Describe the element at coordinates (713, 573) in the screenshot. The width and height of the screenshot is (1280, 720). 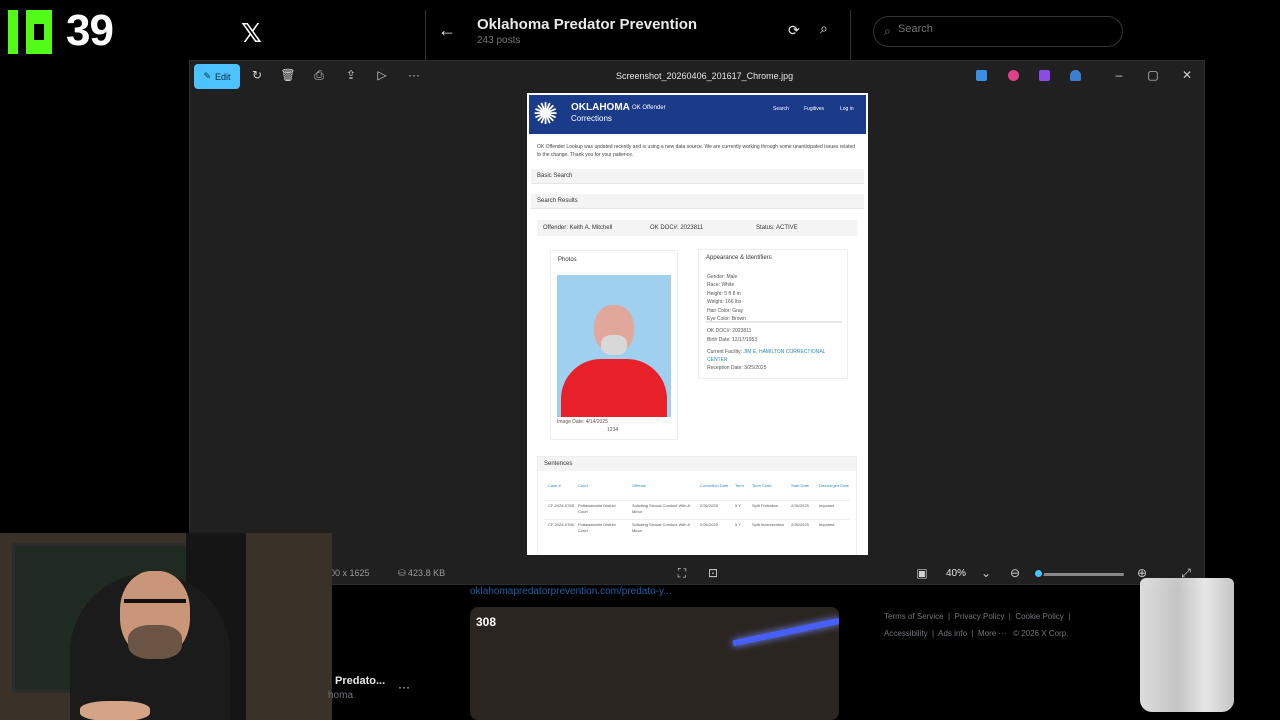
I see `text-scan-icon: ⊡` at that location.